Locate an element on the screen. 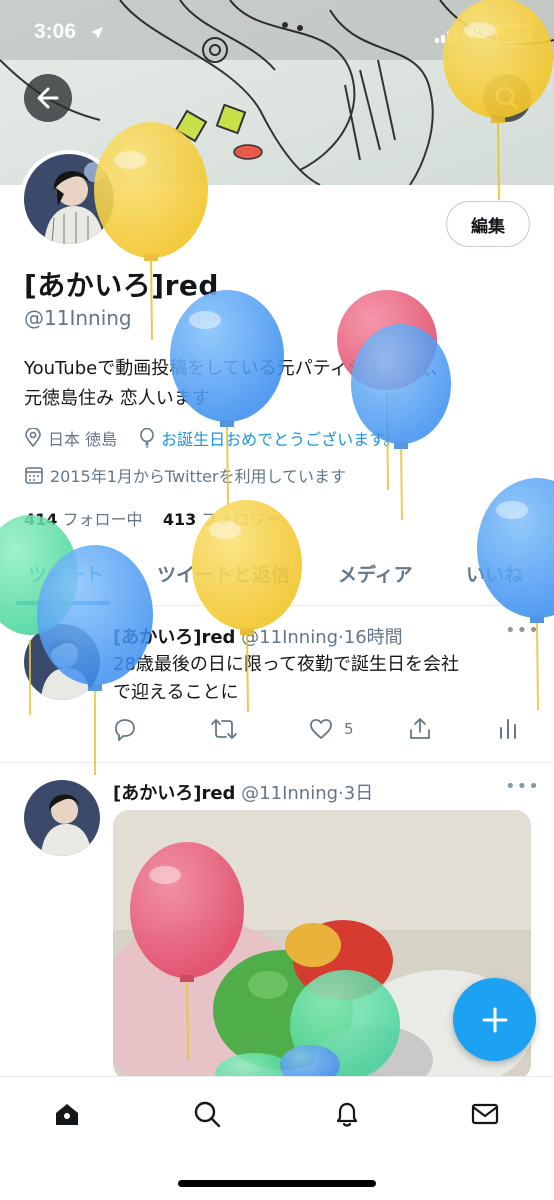  active-tab-indicator is located at coordinates (63, 603).